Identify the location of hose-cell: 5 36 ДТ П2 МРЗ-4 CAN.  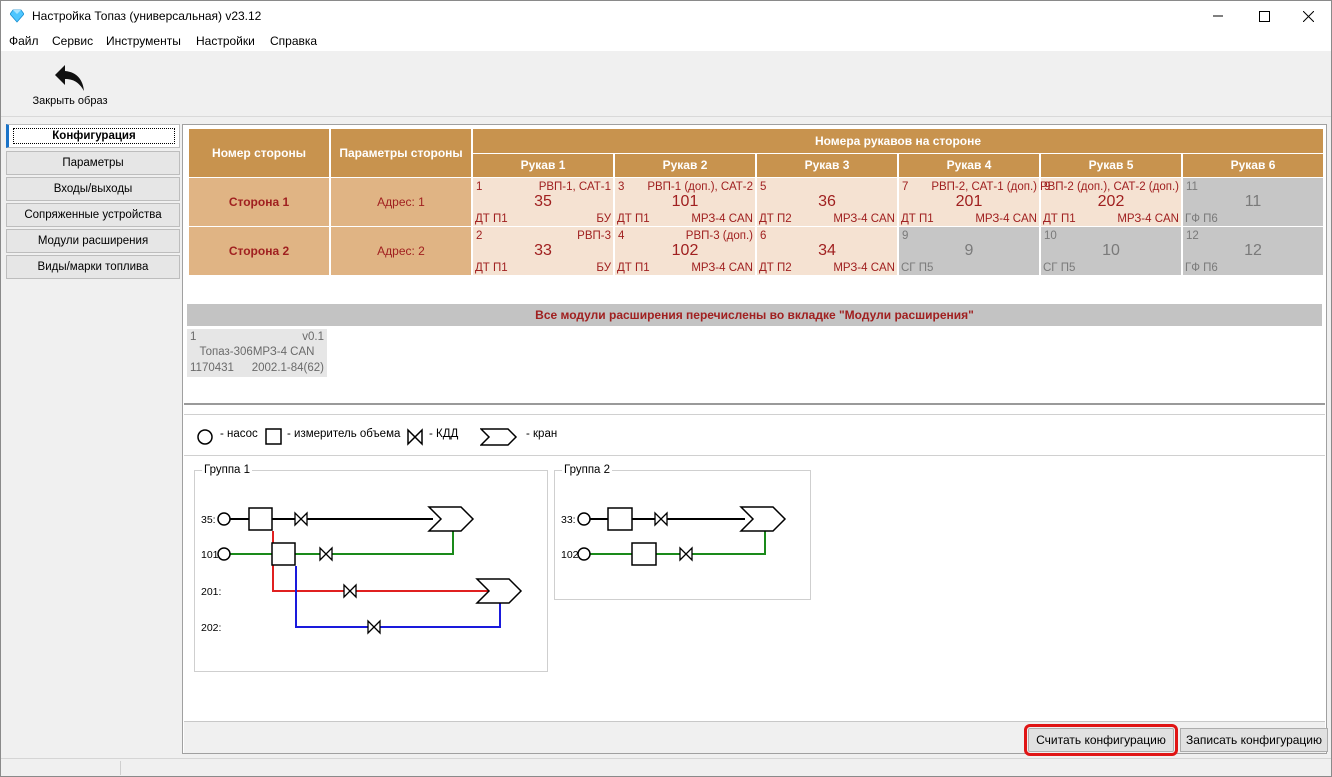
(827, 202).